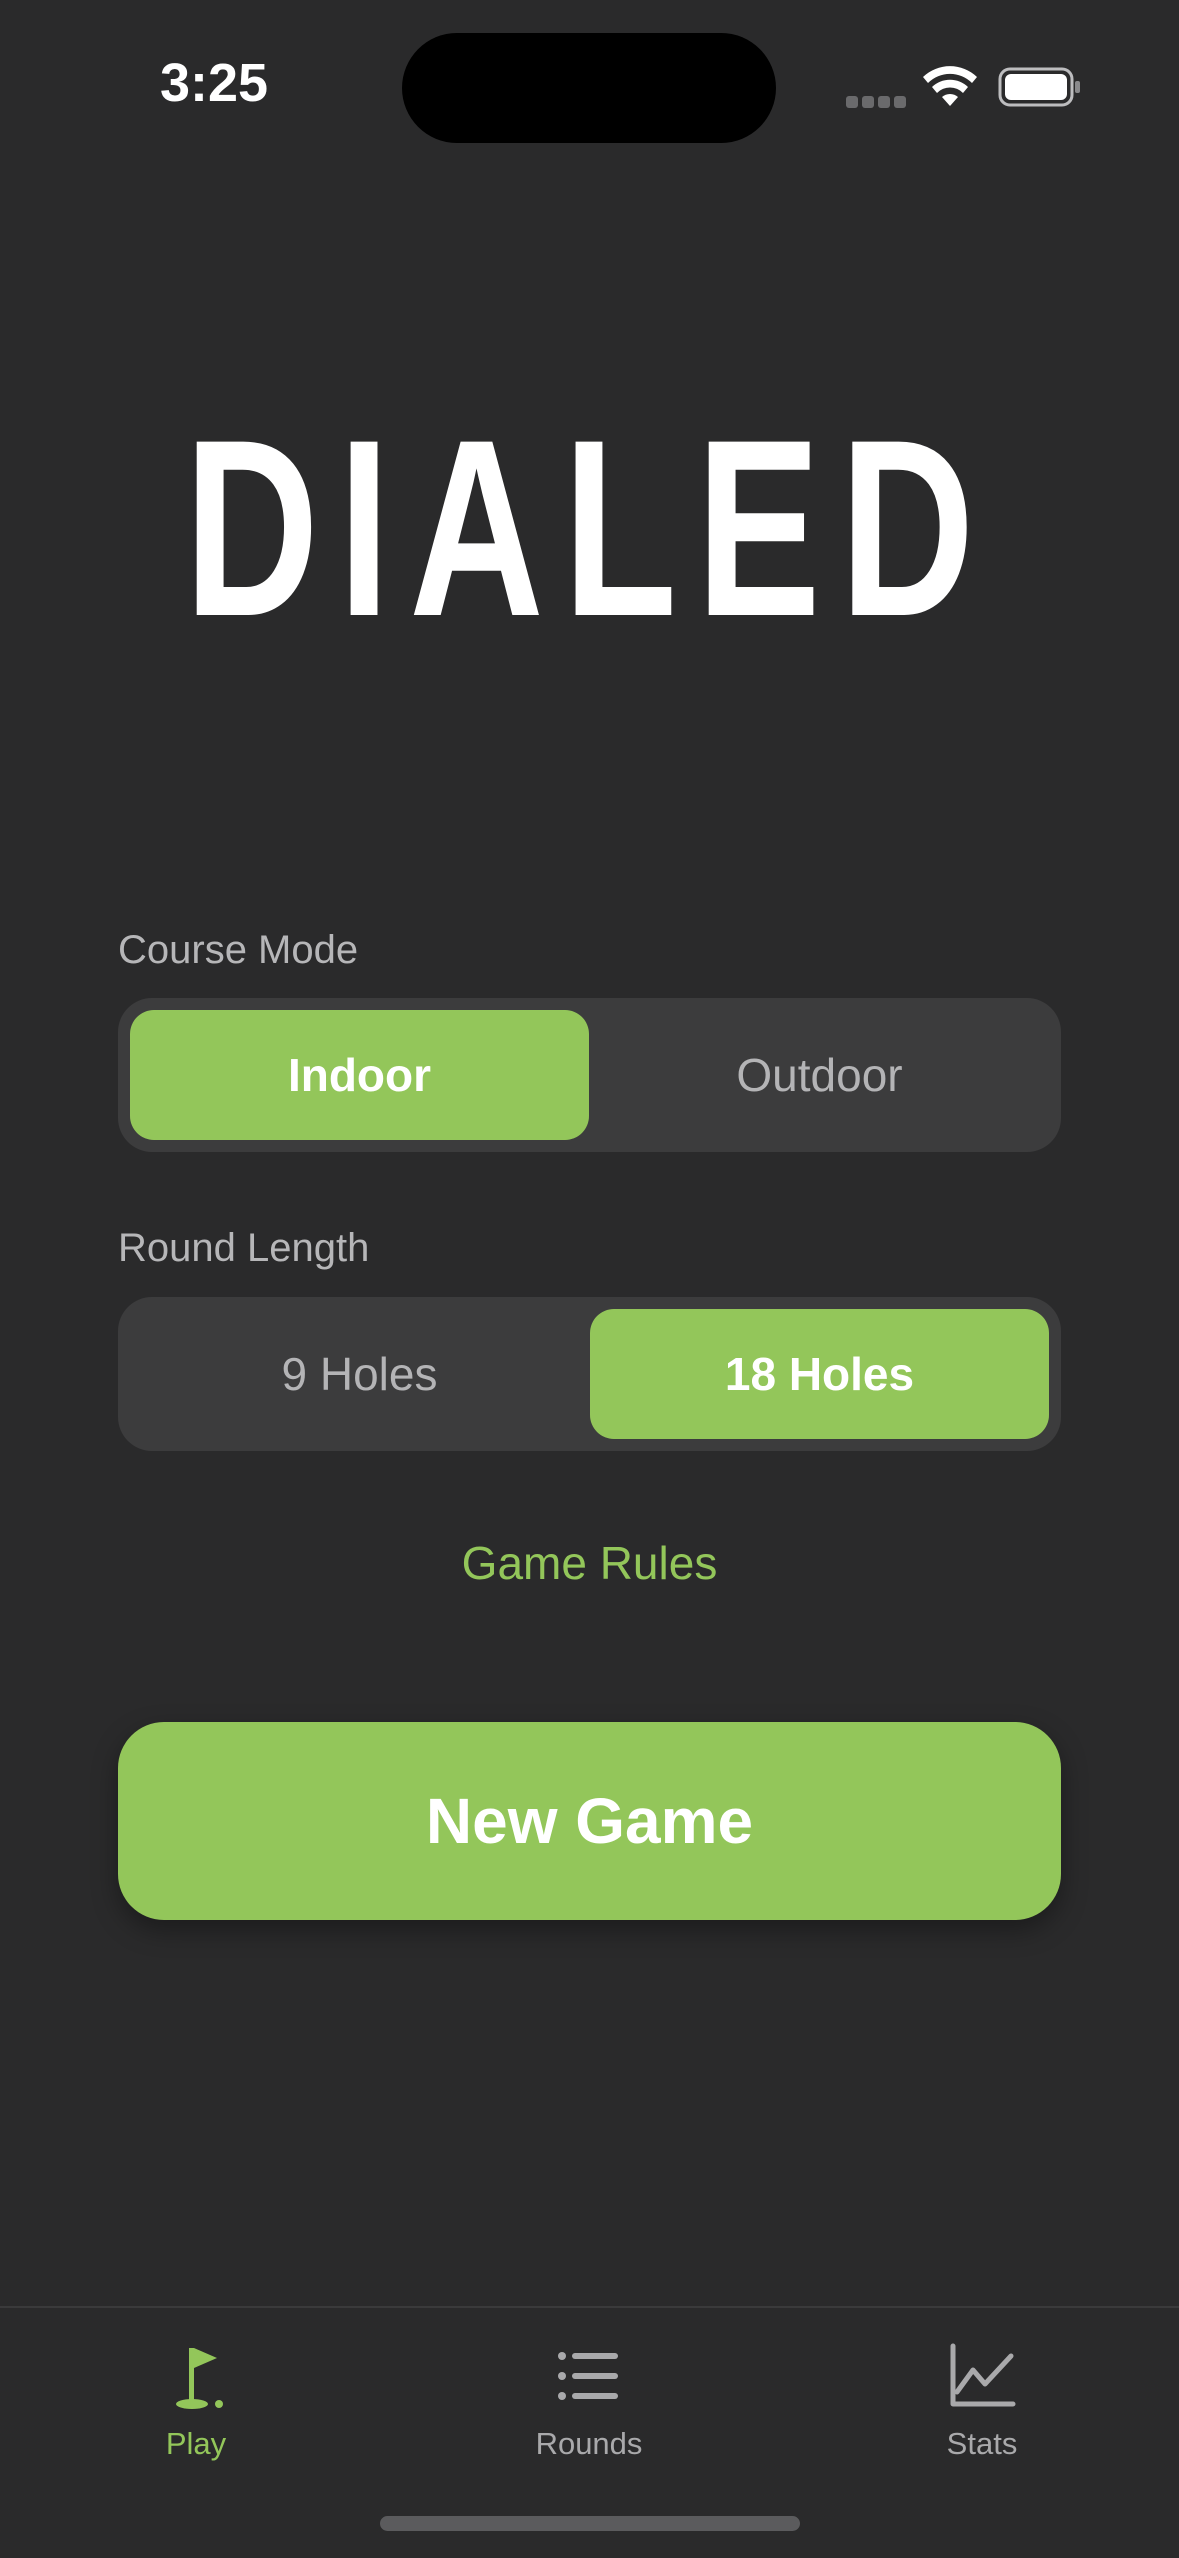  What do you see at coordinates (359, 1374) in the screenshot?
I see `round-length-9-holes-option: 9 Holes` at bounding box center [359, 1374].